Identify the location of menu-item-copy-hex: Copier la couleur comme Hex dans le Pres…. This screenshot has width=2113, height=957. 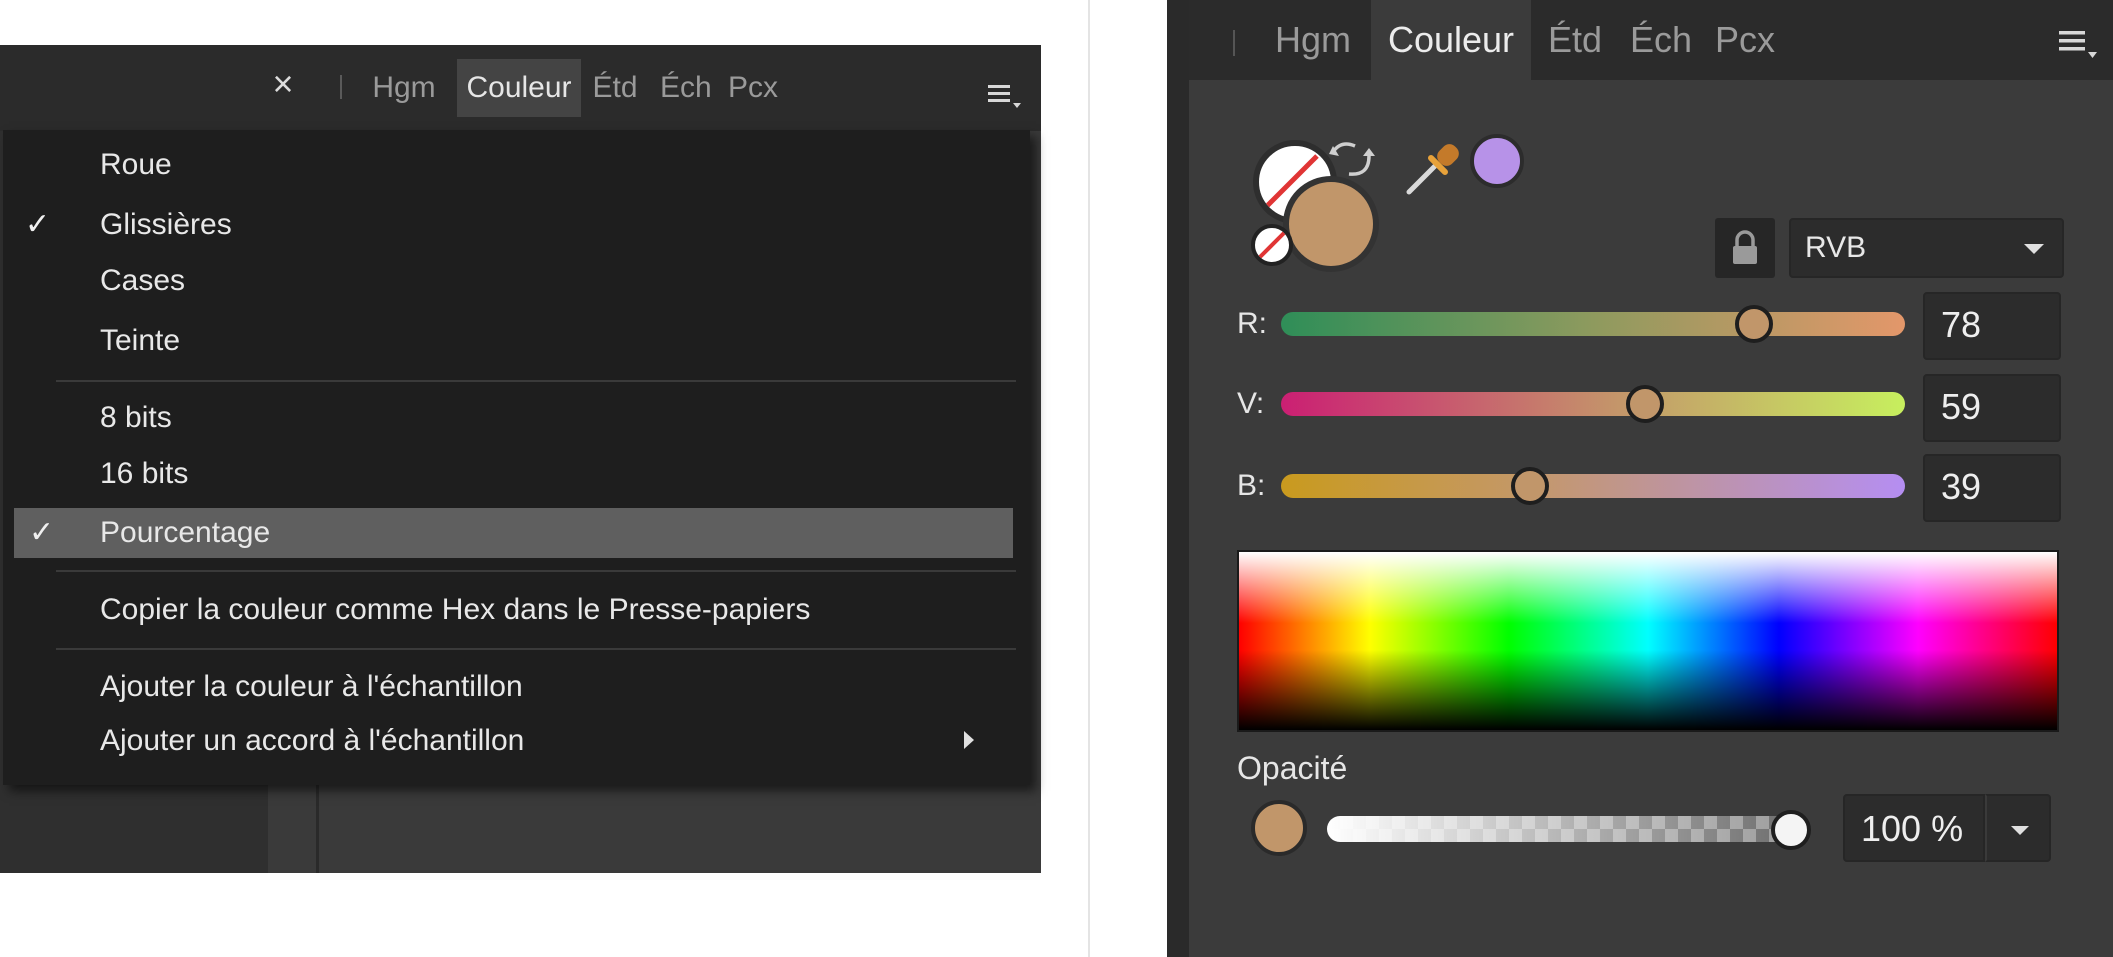
(516, 610).